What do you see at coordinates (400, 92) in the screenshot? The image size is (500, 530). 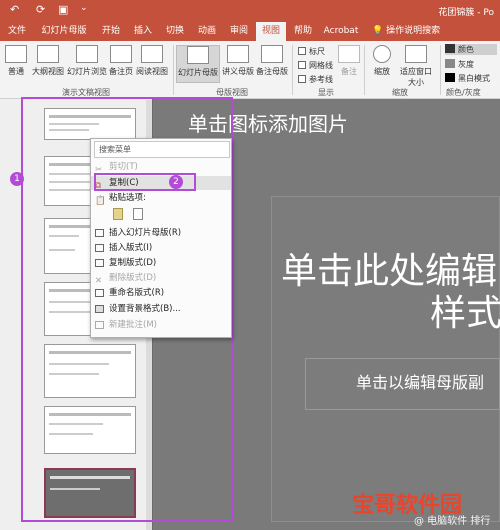 I see `group-label-zoom: 缩放` at bounding box center [400, 92].